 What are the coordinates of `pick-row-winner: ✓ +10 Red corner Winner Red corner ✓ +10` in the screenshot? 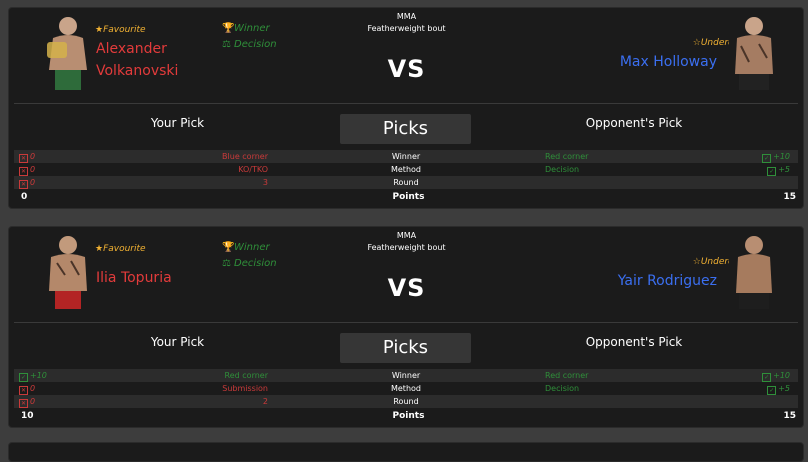 It's located at (406, 375).